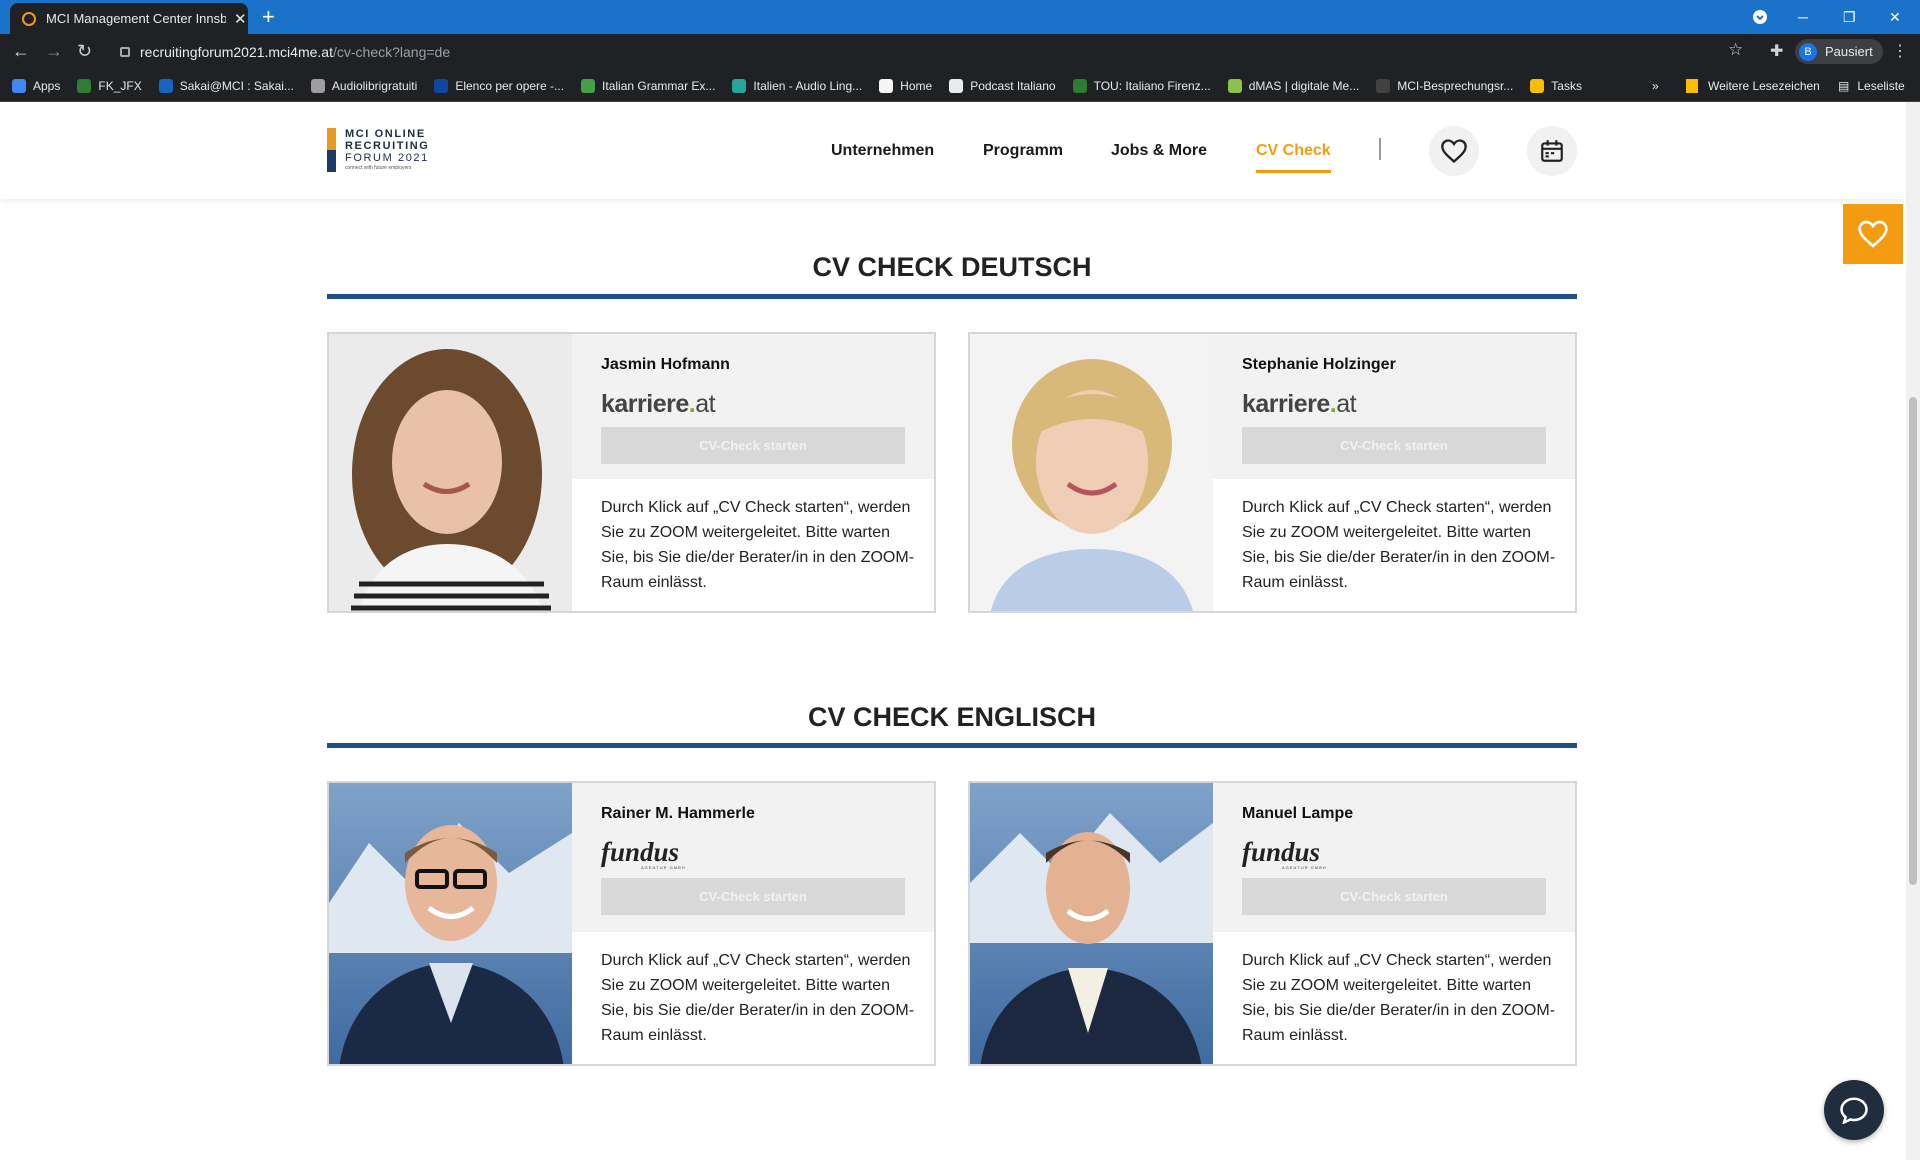 The width and height of the screenshot is (1920, 1160). Describe the element at coordinates (29, 18) in the screenshot. I see `site-favicon-icon` at that location.